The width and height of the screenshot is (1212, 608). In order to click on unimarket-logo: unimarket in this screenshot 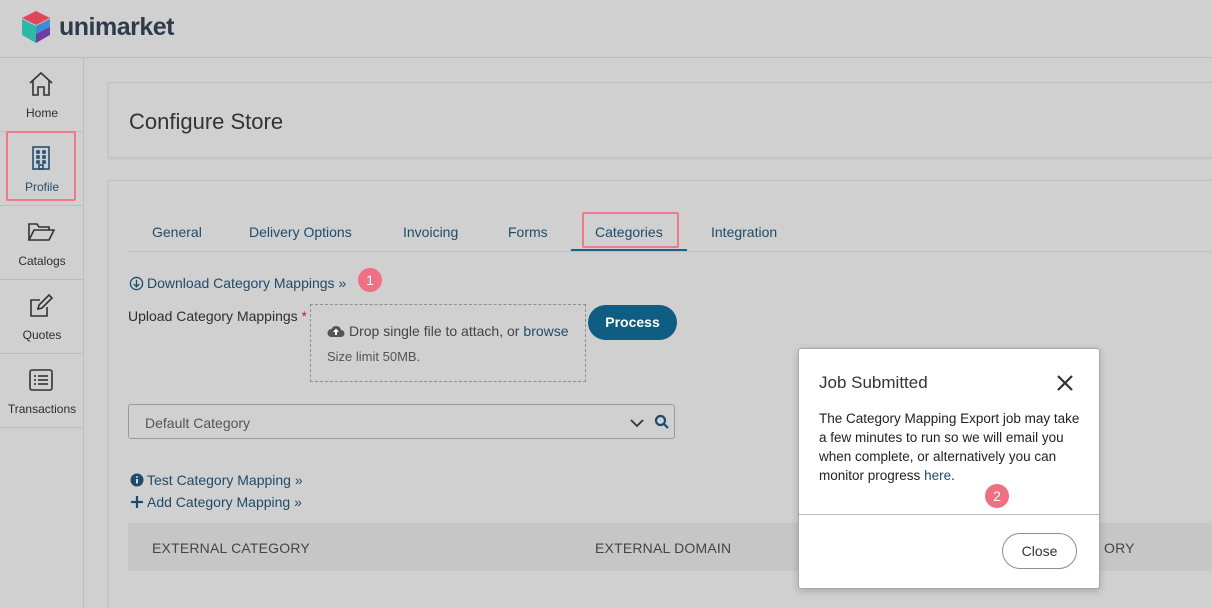, I will do `click(98, 27)`.